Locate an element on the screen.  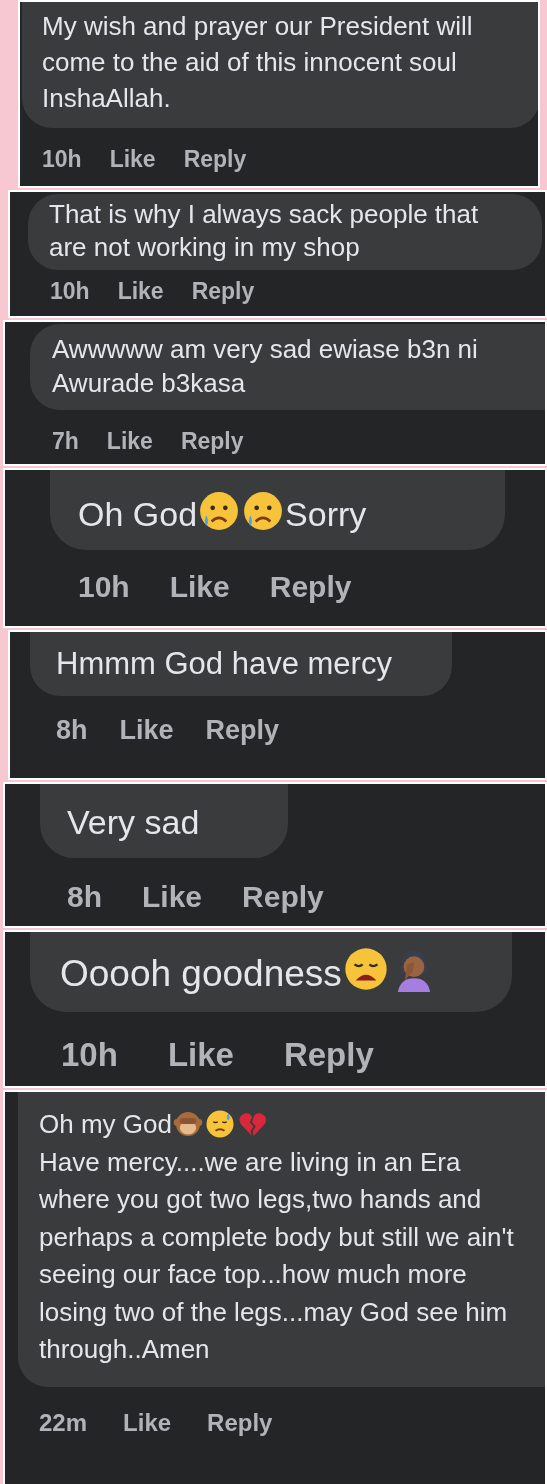
comment-time: 22m is located at coordinates (63, 1422).